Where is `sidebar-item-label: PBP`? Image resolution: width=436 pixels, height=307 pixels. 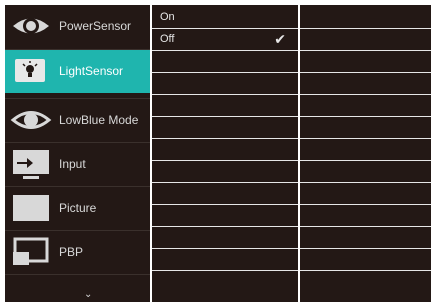 sidebar-item-label: PBP is located at coordinates (71, 252).